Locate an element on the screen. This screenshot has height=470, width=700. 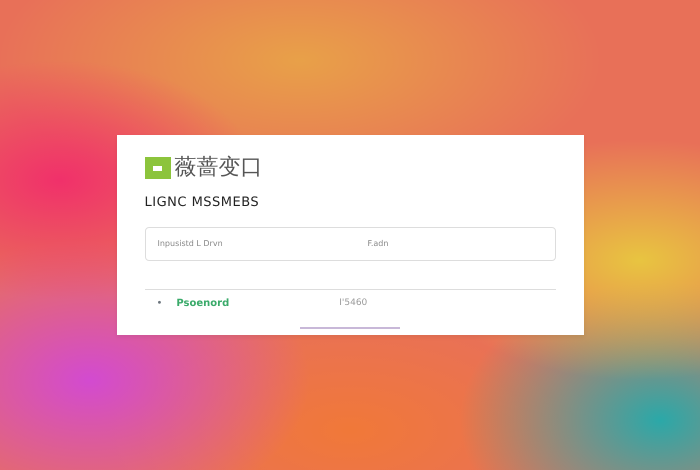
heading: LIGNC MSSMEBS is located at coordinates (202, 203).